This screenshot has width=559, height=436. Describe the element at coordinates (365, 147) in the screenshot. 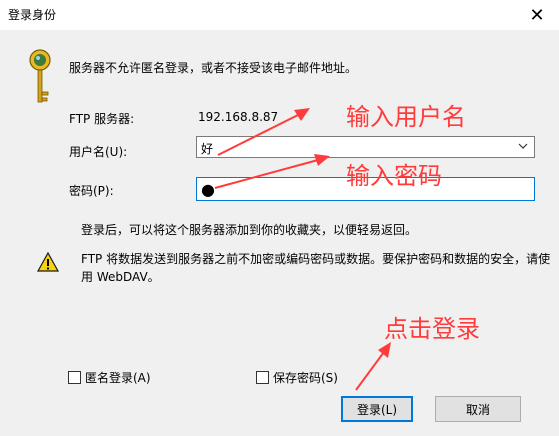

I see `username-combobox: 好` at that location.